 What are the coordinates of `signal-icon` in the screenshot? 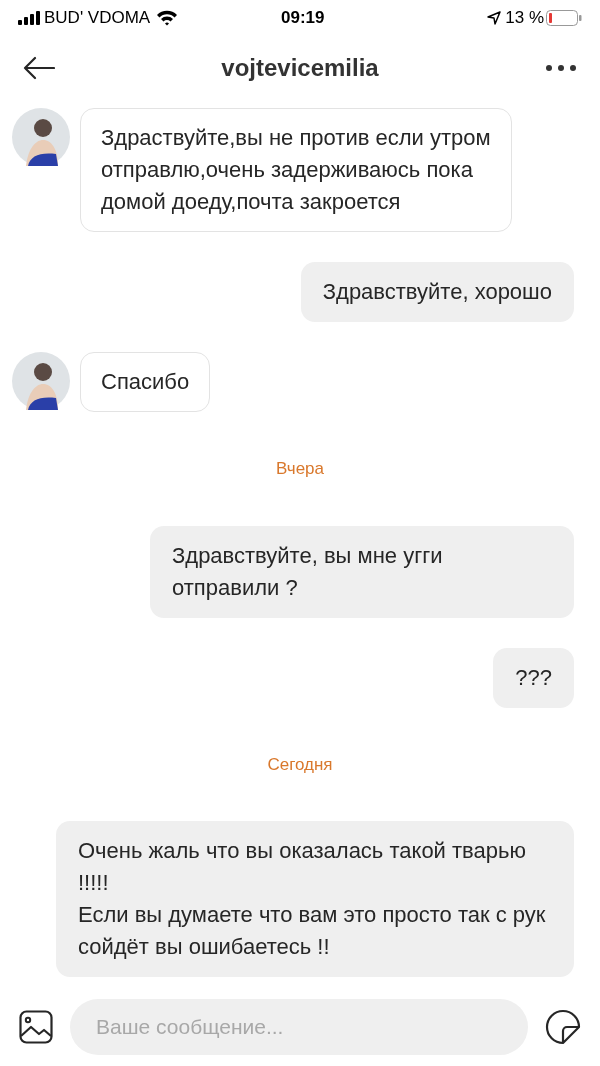 It's located at (29, 18).